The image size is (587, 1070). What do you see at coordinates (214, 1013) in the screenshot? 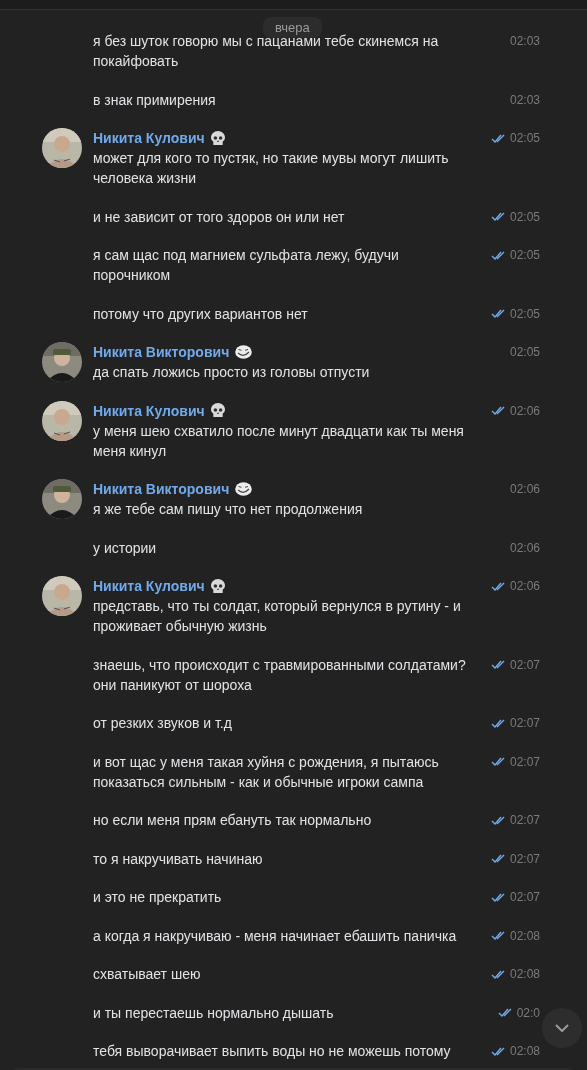
I see `message-text: и ты перестаешь нормально дышать` at bounding box center [214, 1013].